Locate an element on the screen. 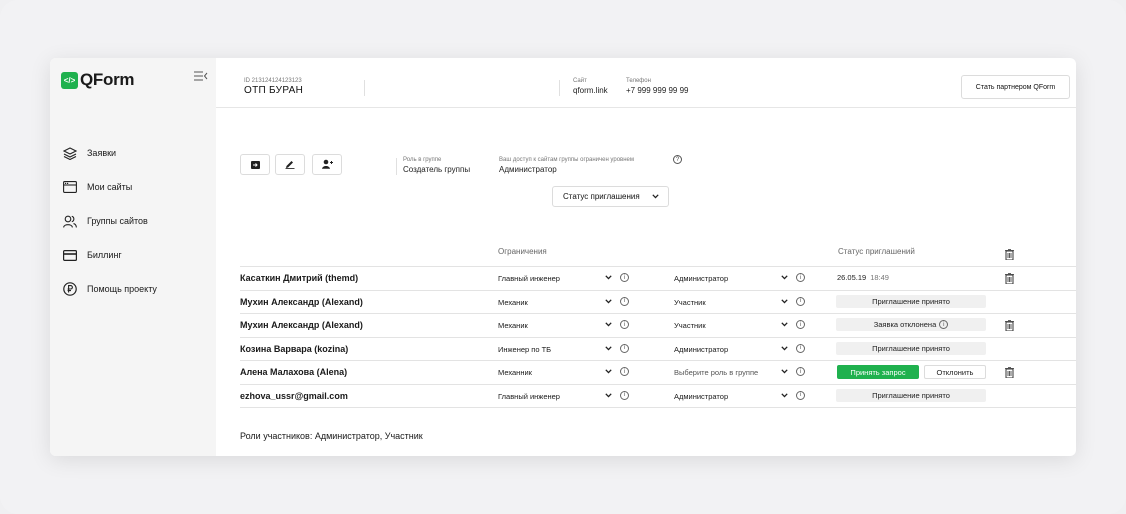  add-member-button is located at coordinates (327, 164).